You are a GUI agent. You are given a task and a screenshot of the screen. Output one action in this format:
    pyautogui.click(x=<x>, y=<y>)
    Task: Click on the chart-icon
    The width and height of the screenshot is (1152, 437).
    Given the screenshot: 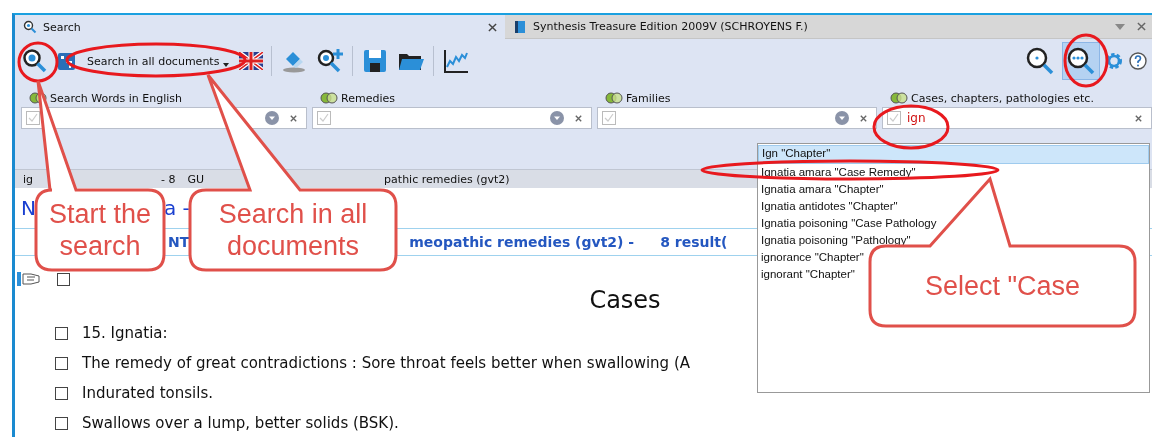 What is the action you would take?
    pyautogui.click(x=456, y=61)
    